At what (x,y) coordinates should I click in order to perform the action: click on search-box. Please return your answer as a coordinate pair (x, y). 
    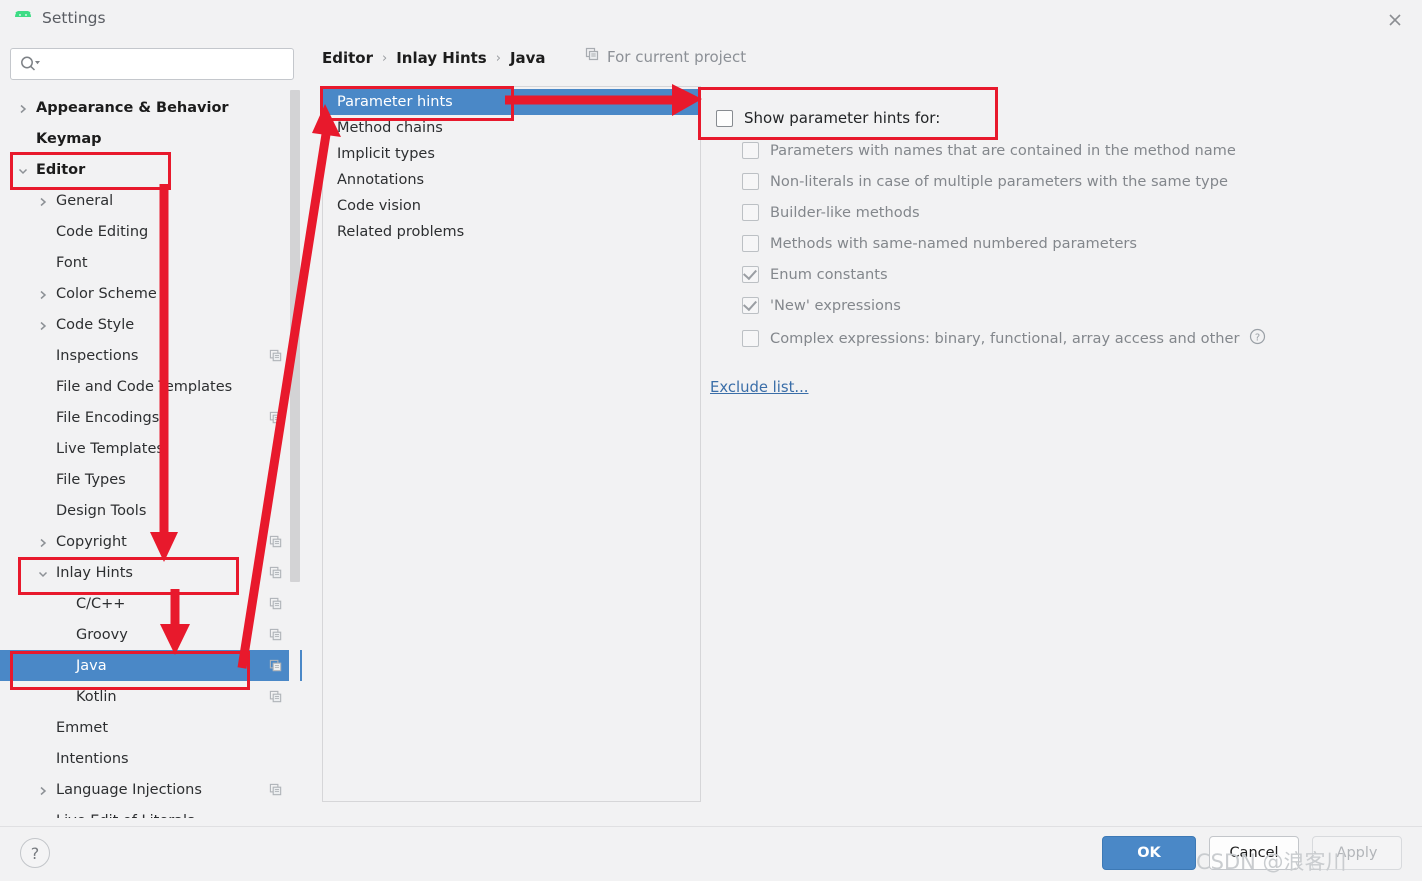
    Looking at the image, I should click on (152, 64).